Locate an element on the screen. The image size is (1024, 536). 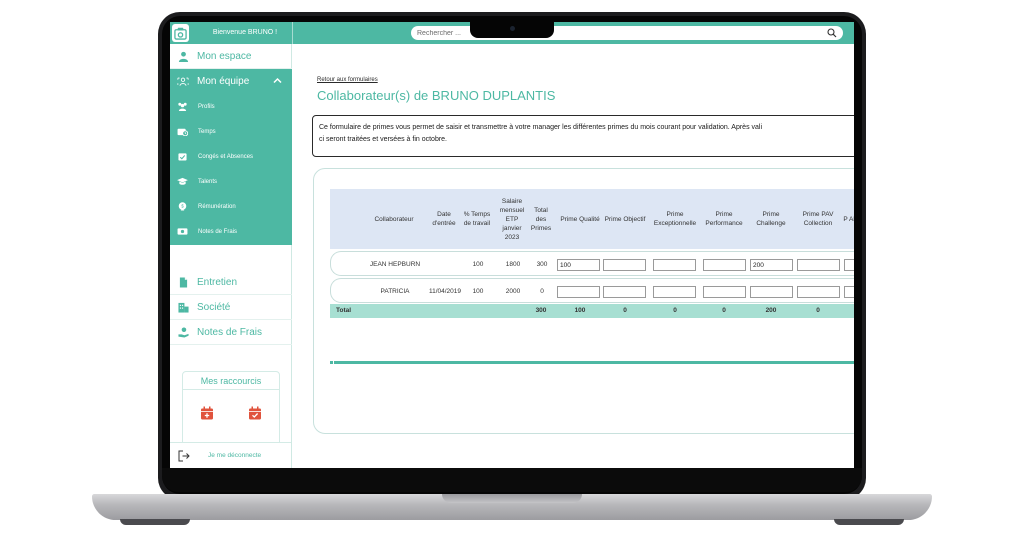
submenu-item-notes-de-frais: Notes de Frais is located at coordinates (231, 231).